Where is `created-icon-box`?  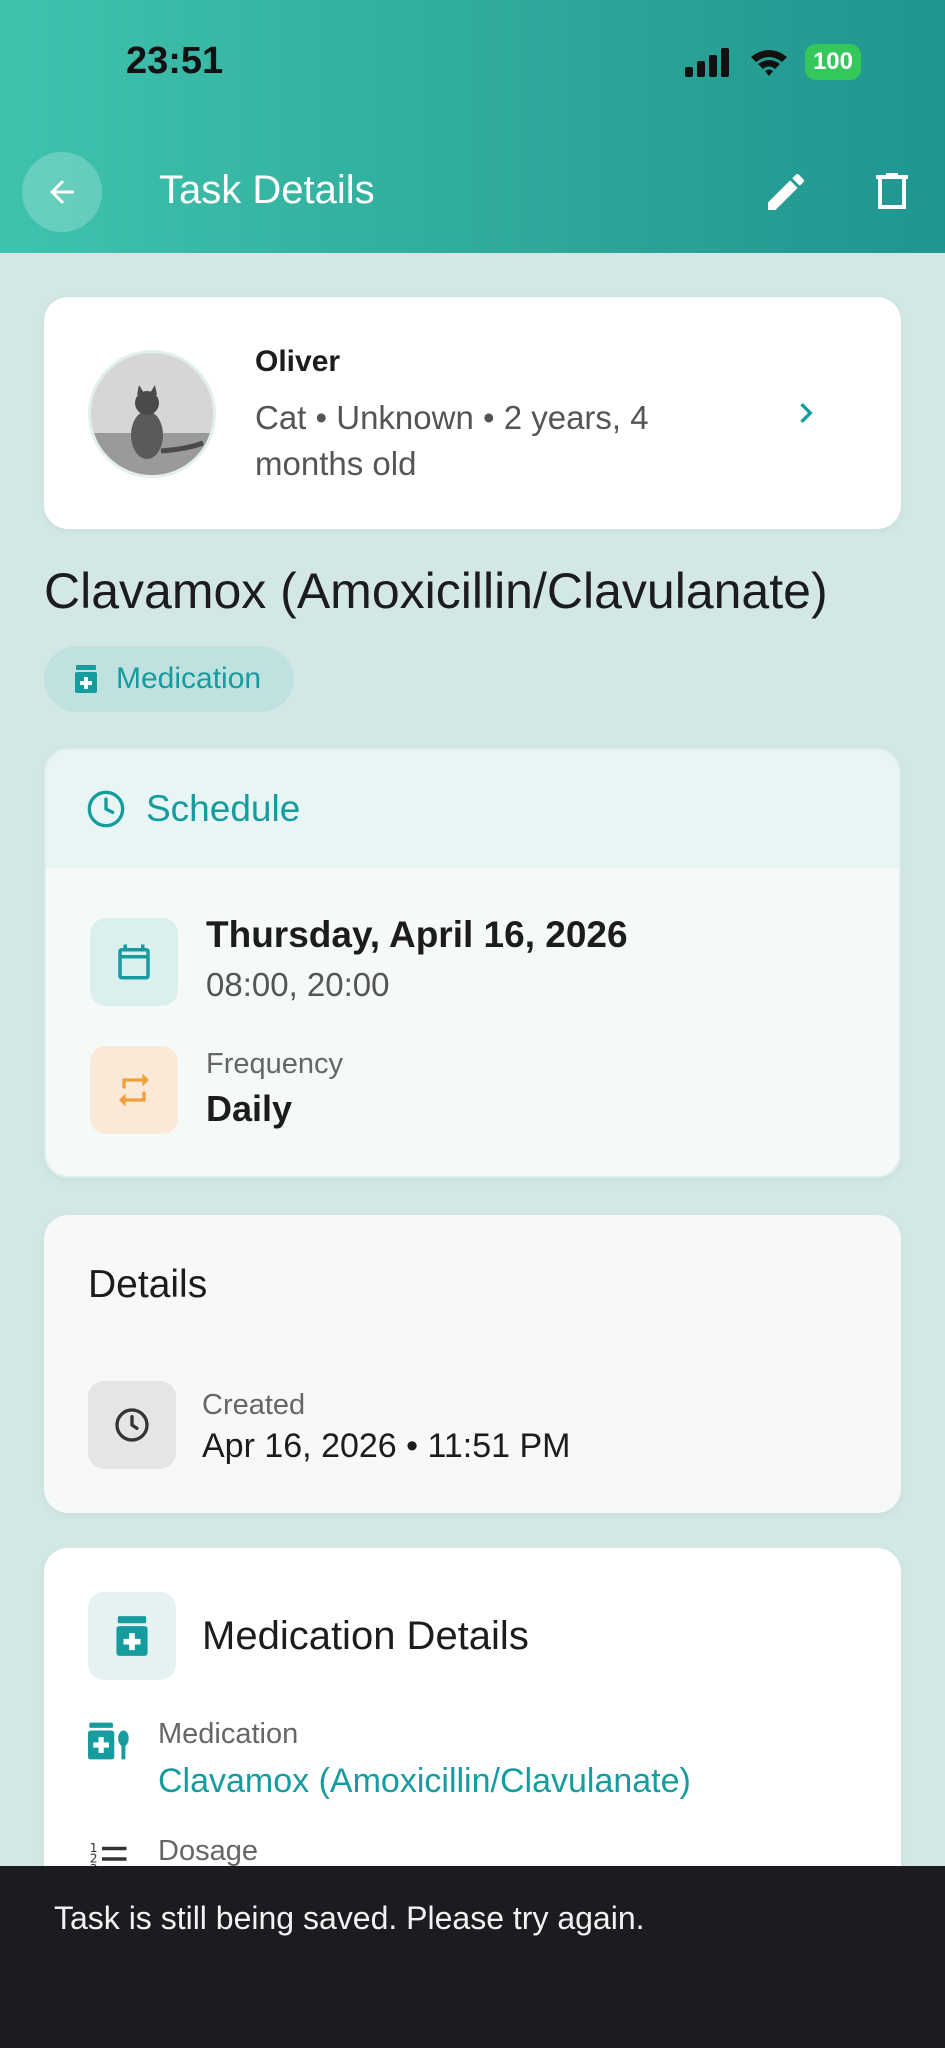
created-icon-box is located at coordinates (132, 1425).